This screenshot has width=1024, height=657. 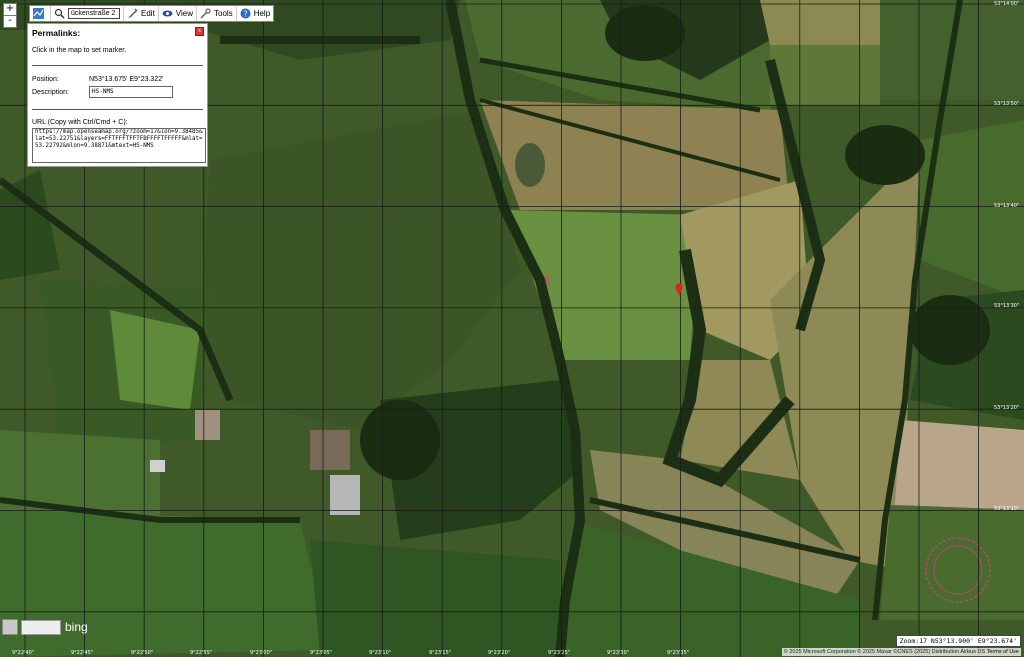 I want to click on lon-label: 9°23'35", so click(x=678, y=653).